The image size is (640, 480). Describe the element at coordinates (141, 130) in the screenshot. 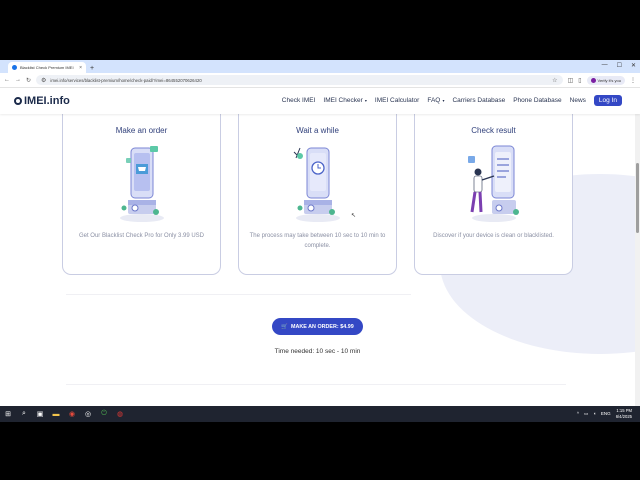

I see `card-title: Make an order` at that location.